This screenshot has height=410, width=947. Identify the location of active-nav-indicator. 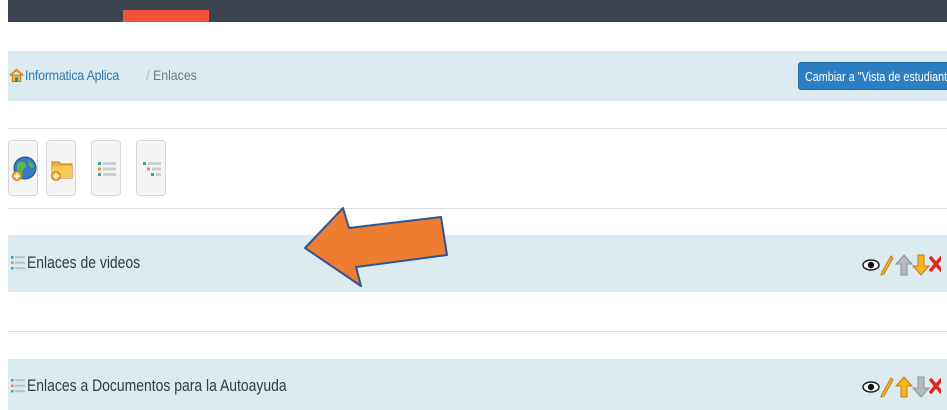
(166, 16).